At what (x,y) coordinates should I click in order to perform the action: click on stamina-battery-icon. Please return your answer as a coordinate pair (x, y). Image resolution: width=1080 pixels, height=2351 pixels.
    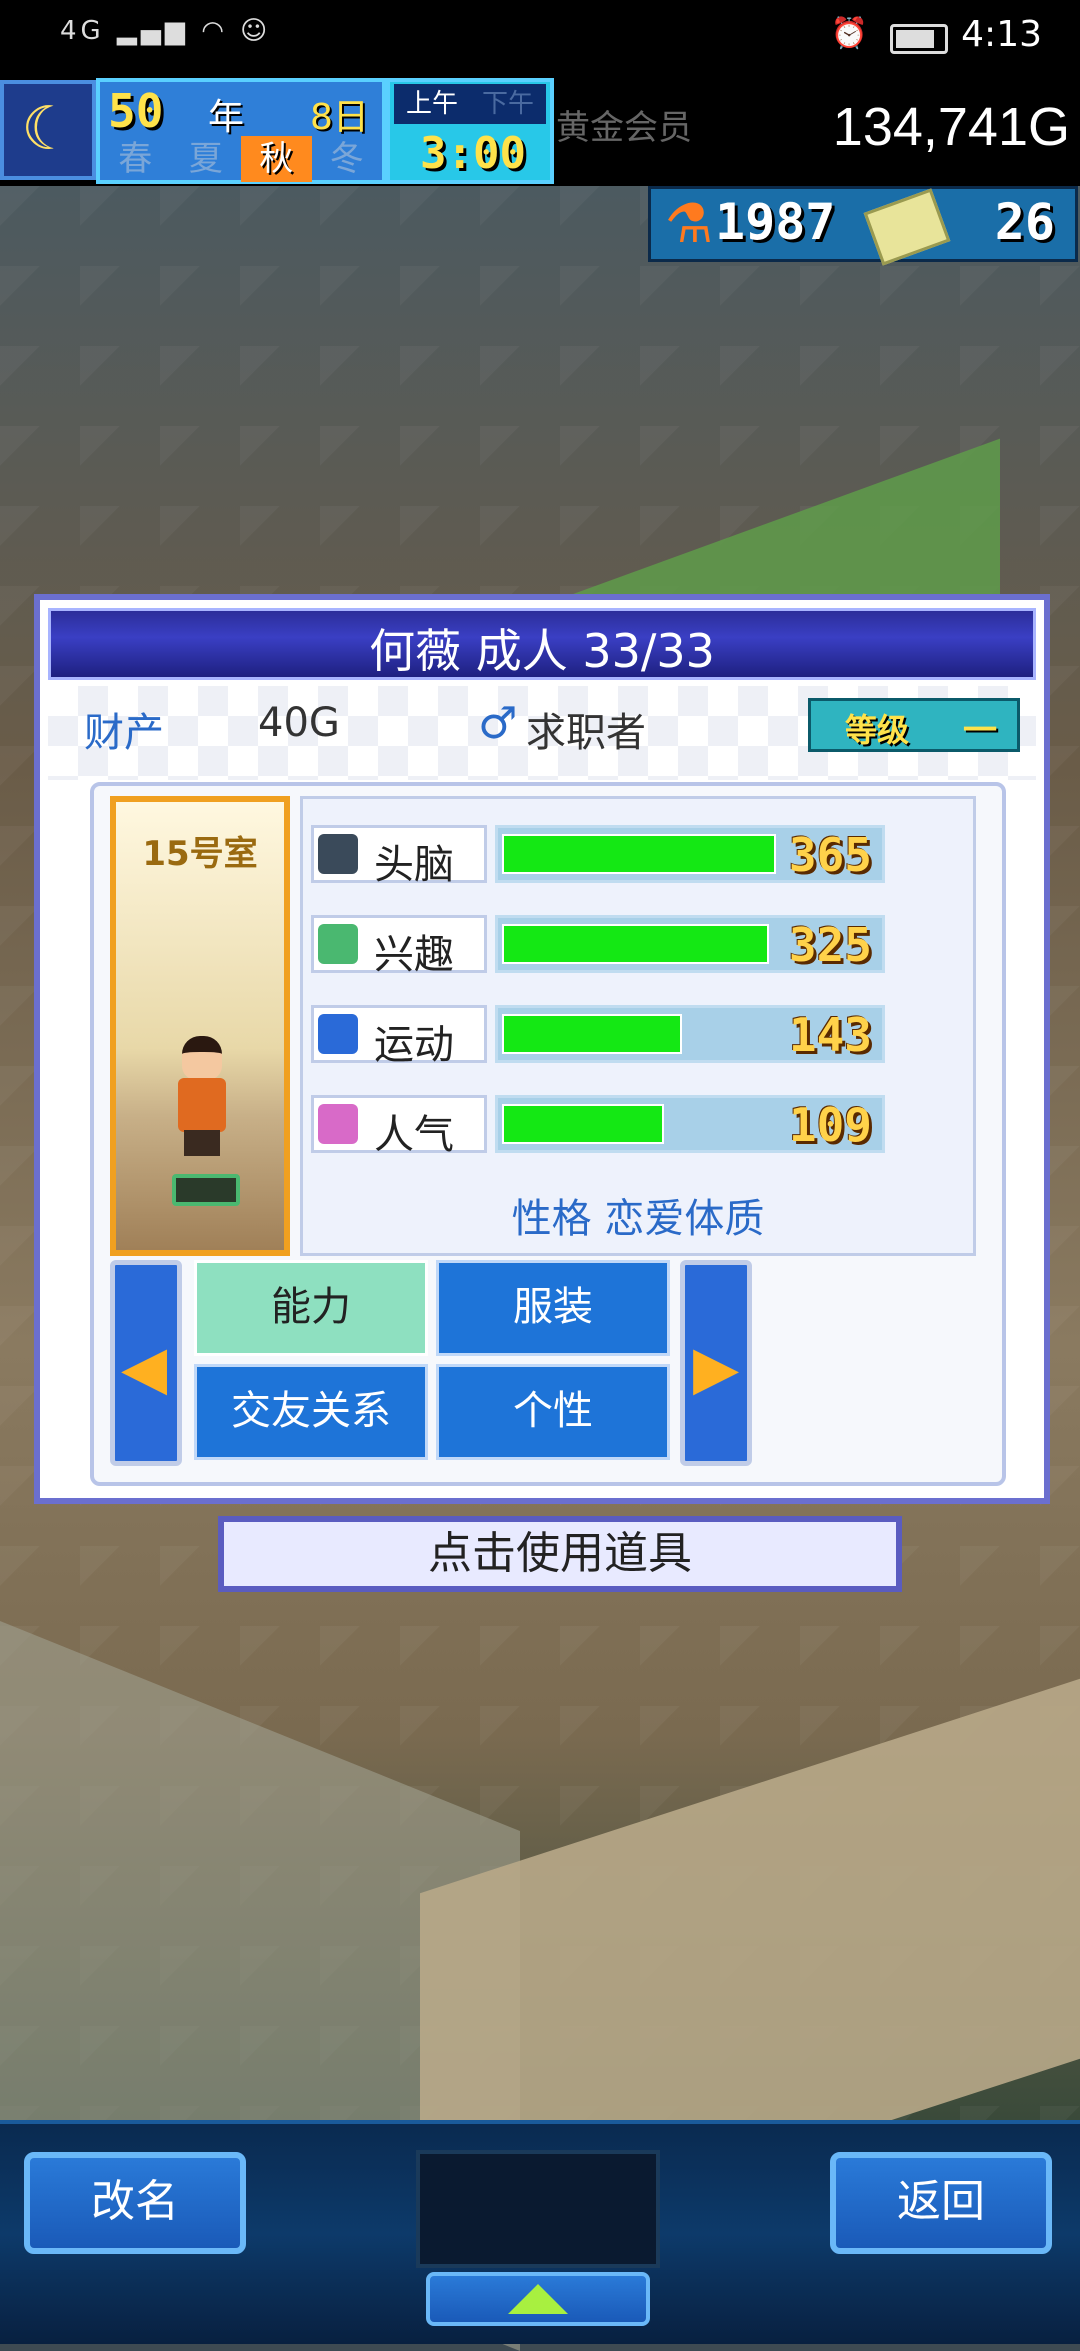
    Looking at the image, I should click on (206, 1190).